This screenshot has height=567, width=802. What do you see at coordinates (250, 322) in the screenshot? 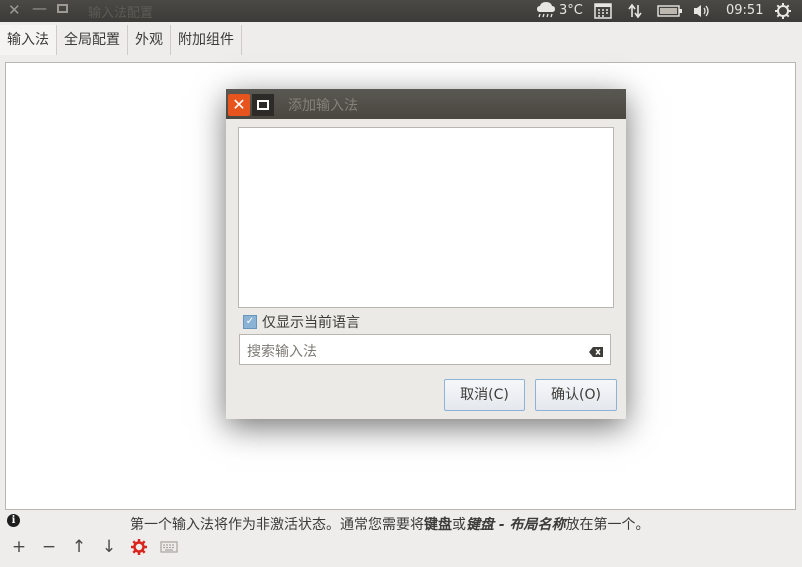
I see `show-current-language-checkbox: ✓` at bounding box center [250, 322].